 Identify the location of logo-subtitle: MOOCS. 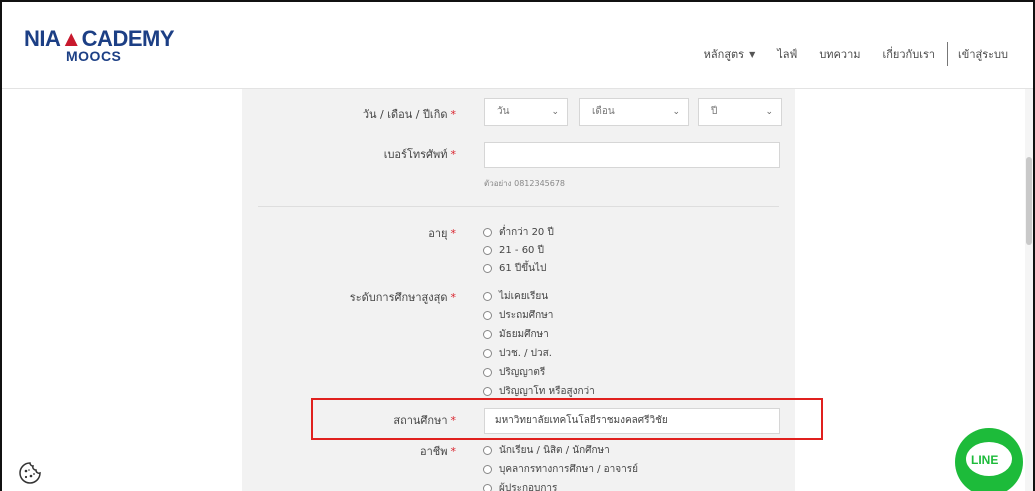
(94, 56).